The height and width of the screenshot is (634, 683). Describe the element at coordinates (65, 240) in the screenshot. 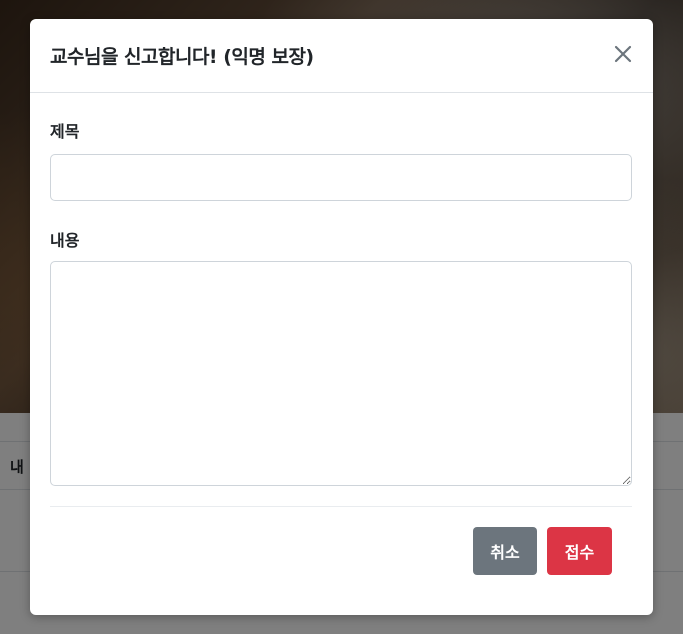

I see `content-label: 내용` at that location.